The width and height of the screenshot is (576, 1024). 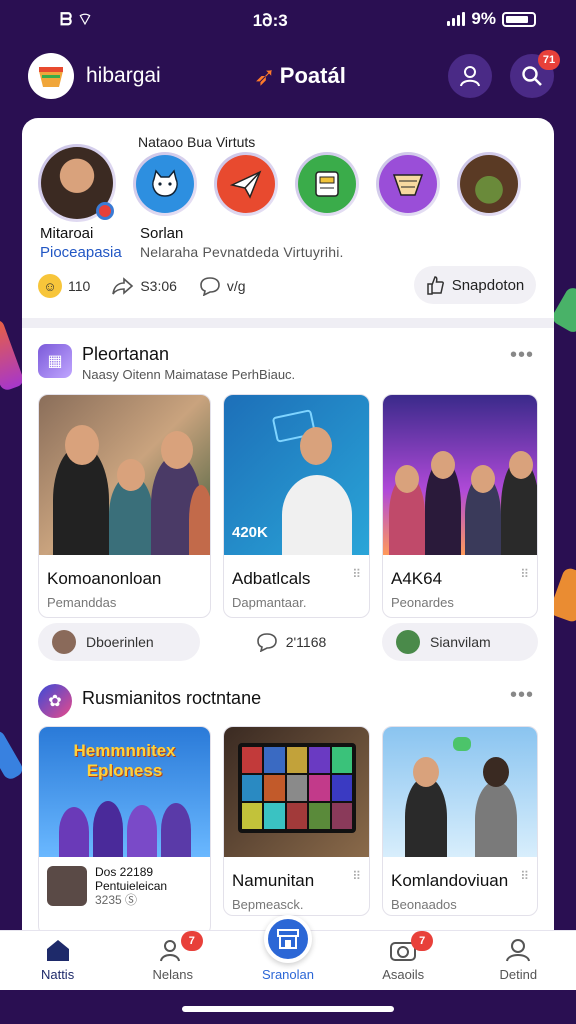 What do you see at coordinates (271, 578) in the screenshot?
I see `tile-title: Adbatlcals` at bounding box center [271, 578].